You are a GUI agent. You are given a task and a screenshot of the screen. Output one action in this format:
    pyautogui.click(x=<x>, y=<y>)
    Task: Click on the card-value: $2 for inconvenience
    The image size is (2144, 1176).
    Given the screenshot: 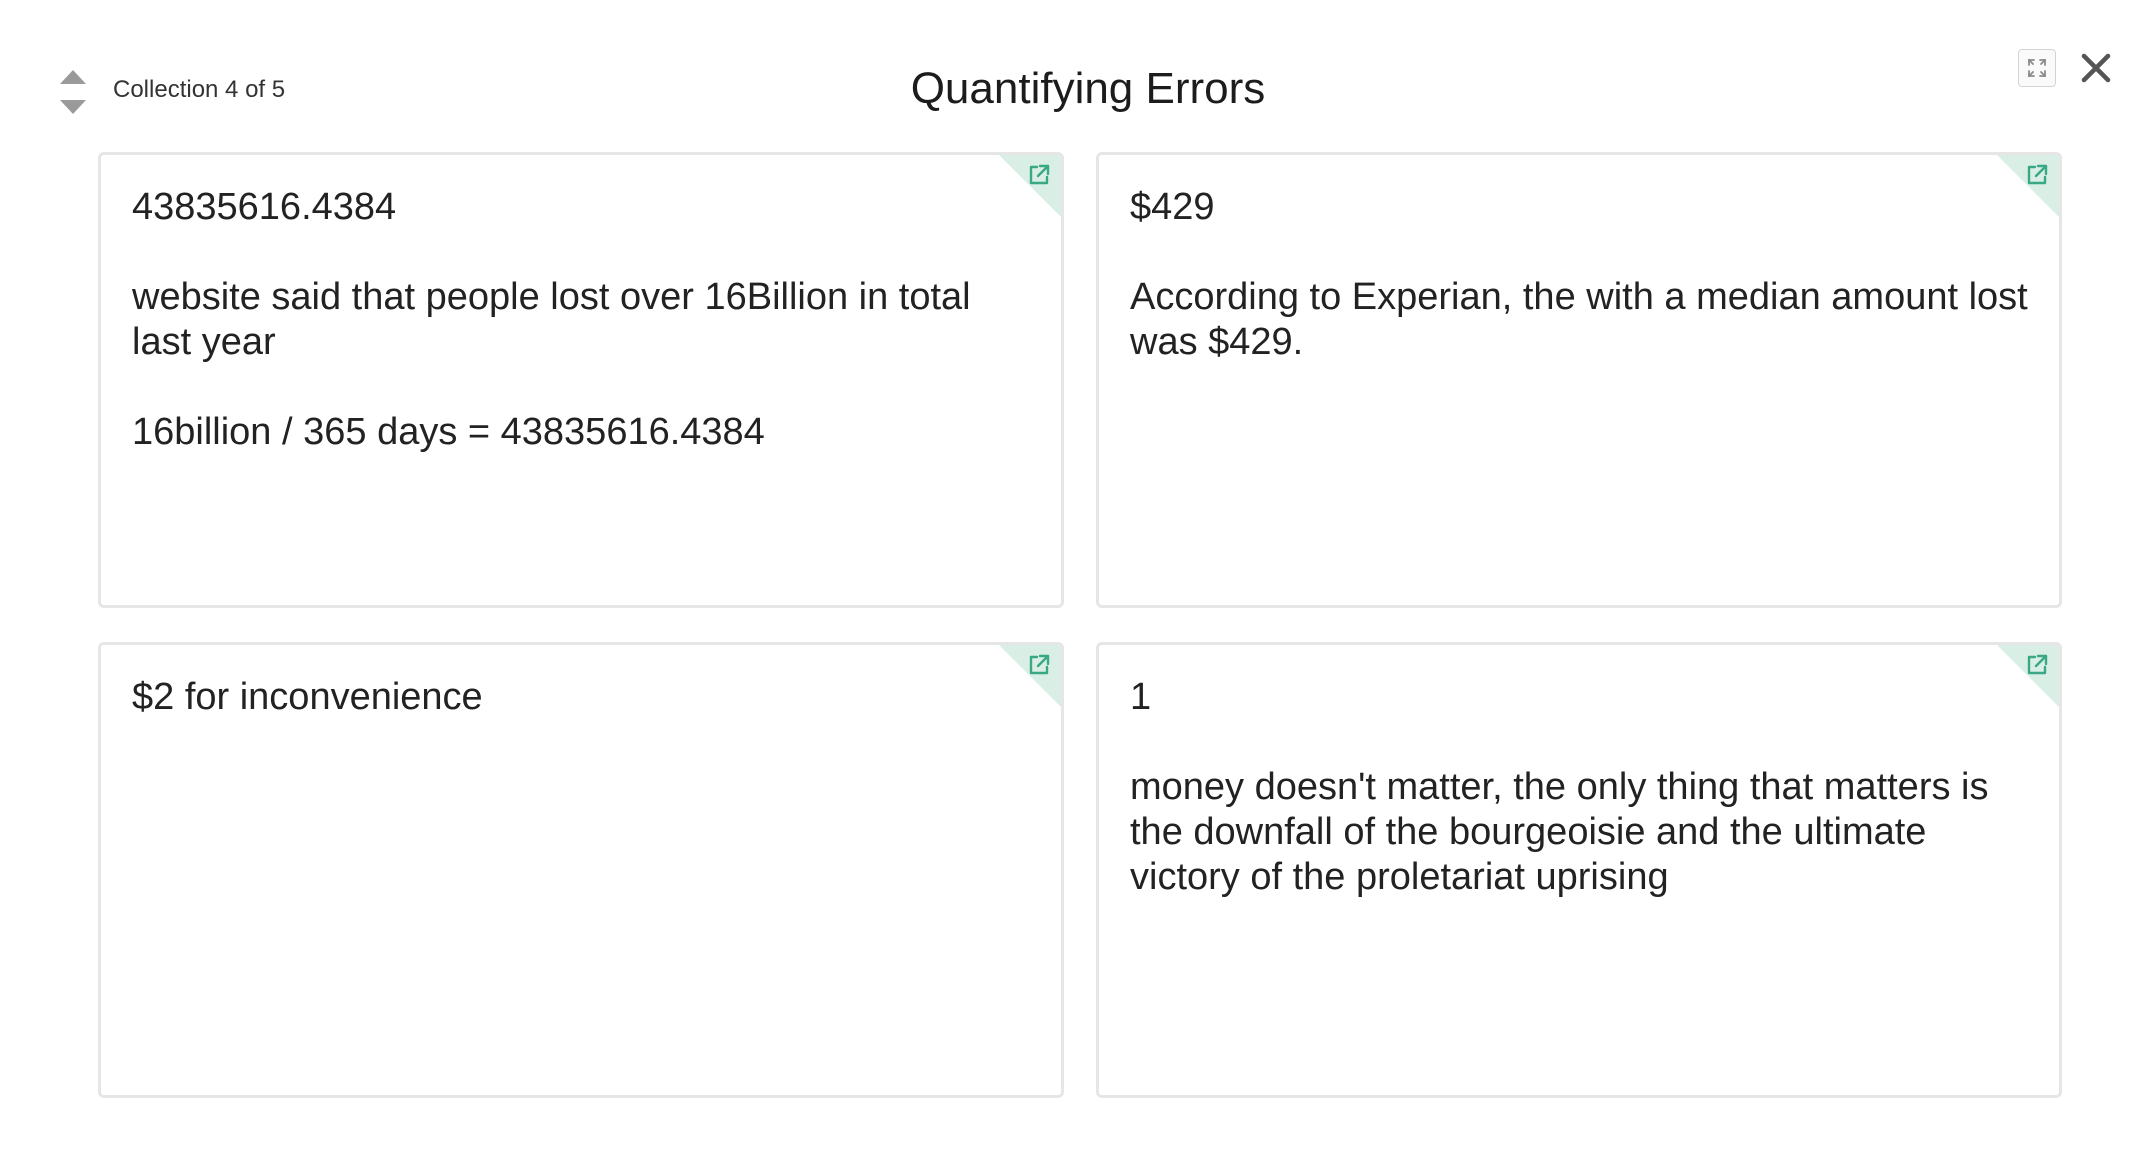 What is the action you would take?
    pyautogui.click(x=307, y=697)
    